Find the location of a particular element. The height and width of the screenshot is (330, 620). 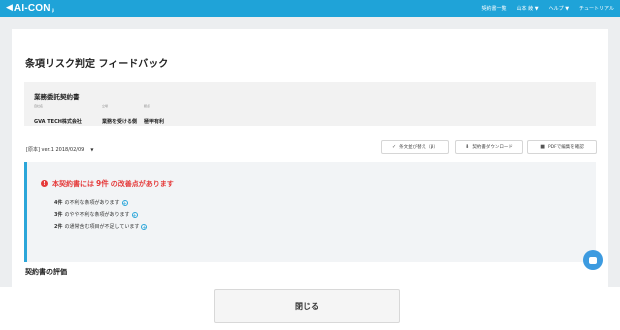

document-icon: ■ is located at coordinates (542, 147).